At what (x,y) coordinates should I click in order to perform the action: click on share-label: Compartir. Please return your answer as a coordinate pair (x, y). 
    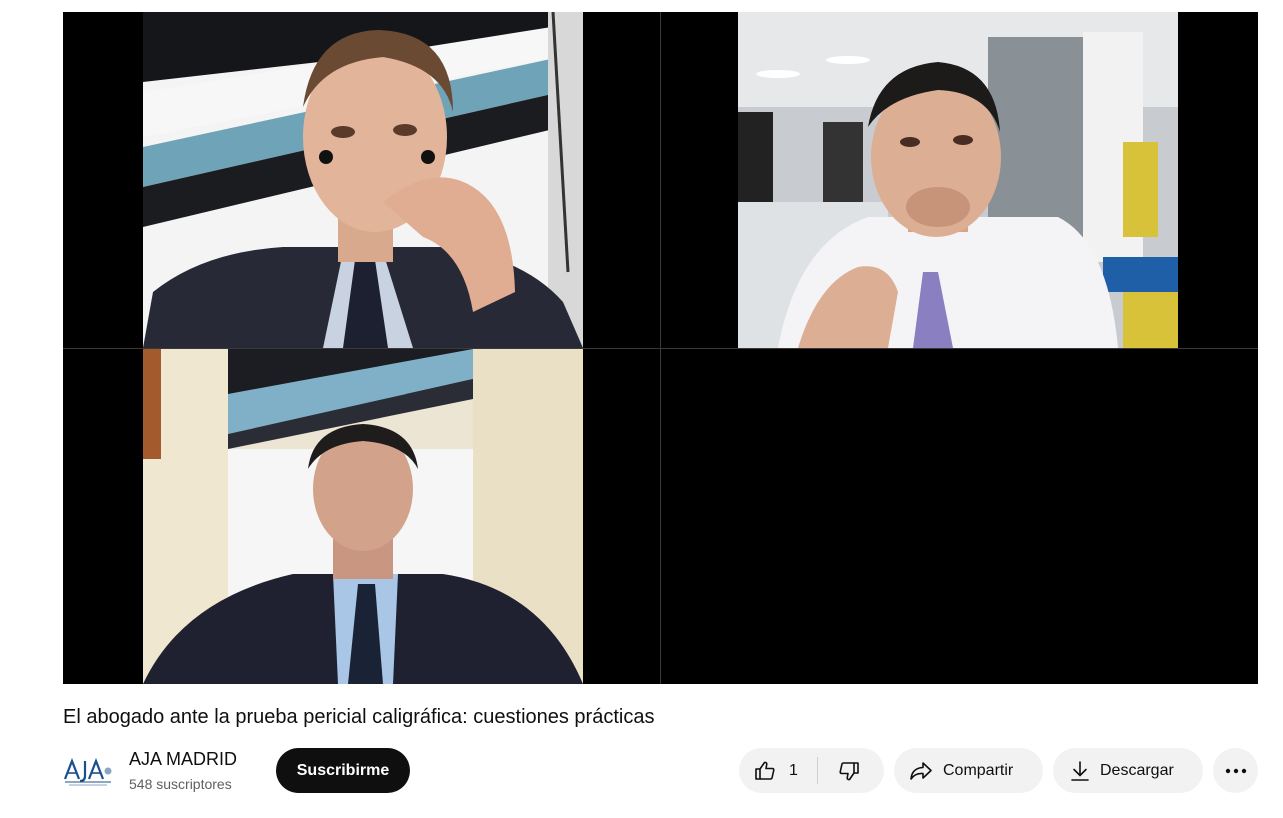
    Looking at the image, I should click on (978, 770).